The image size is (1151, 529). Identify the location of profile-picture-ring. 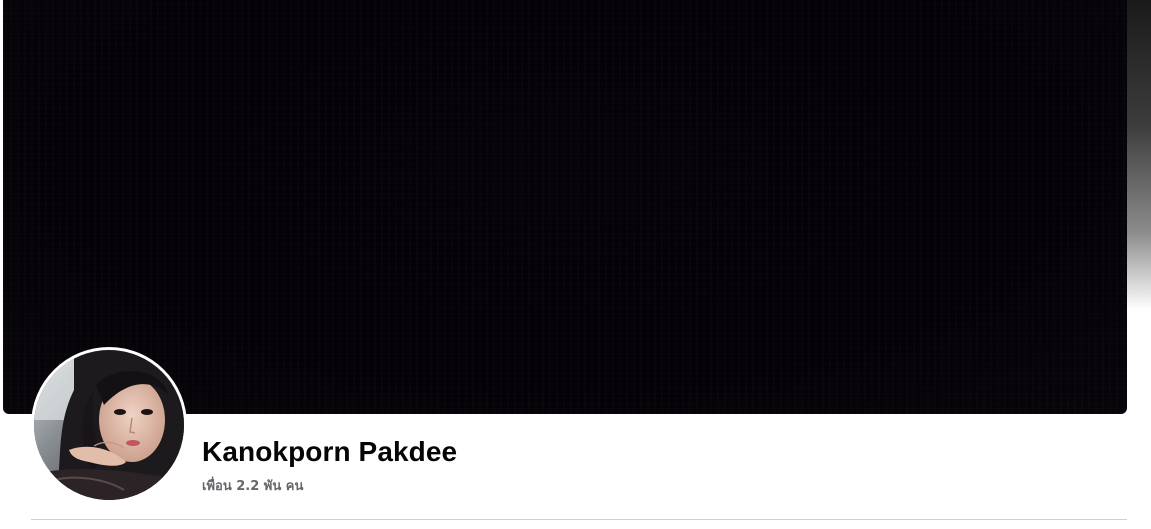
(109, 425).